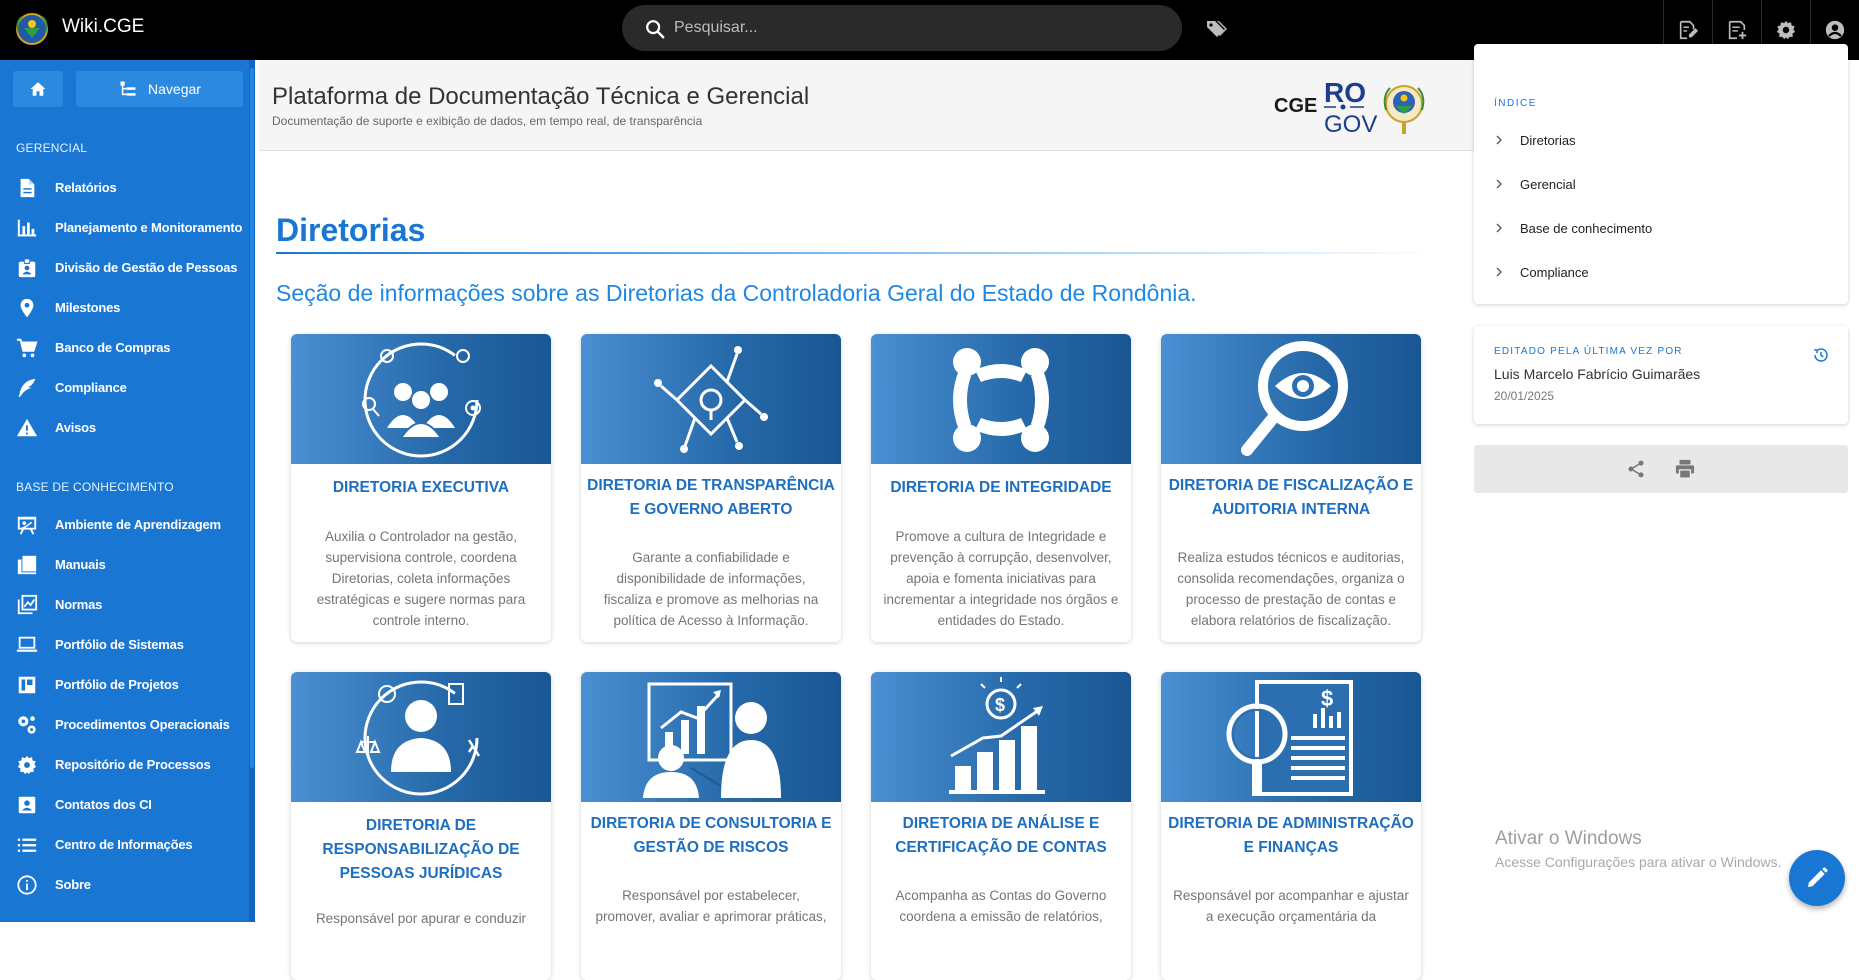 The width and height of the screenshot is (1859, 980). What do you see at coordinates (124, 605) in the screenshot?
I see `sidebar-item-normas: Normas` at bounding box center [124, 605].